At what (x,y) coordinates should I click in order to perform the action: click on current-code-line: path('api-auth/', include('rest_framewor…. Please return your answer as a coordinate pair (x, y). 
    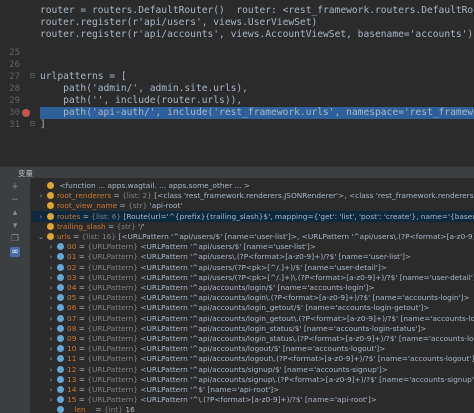
    Looking at the image, I should click on (257, 113).